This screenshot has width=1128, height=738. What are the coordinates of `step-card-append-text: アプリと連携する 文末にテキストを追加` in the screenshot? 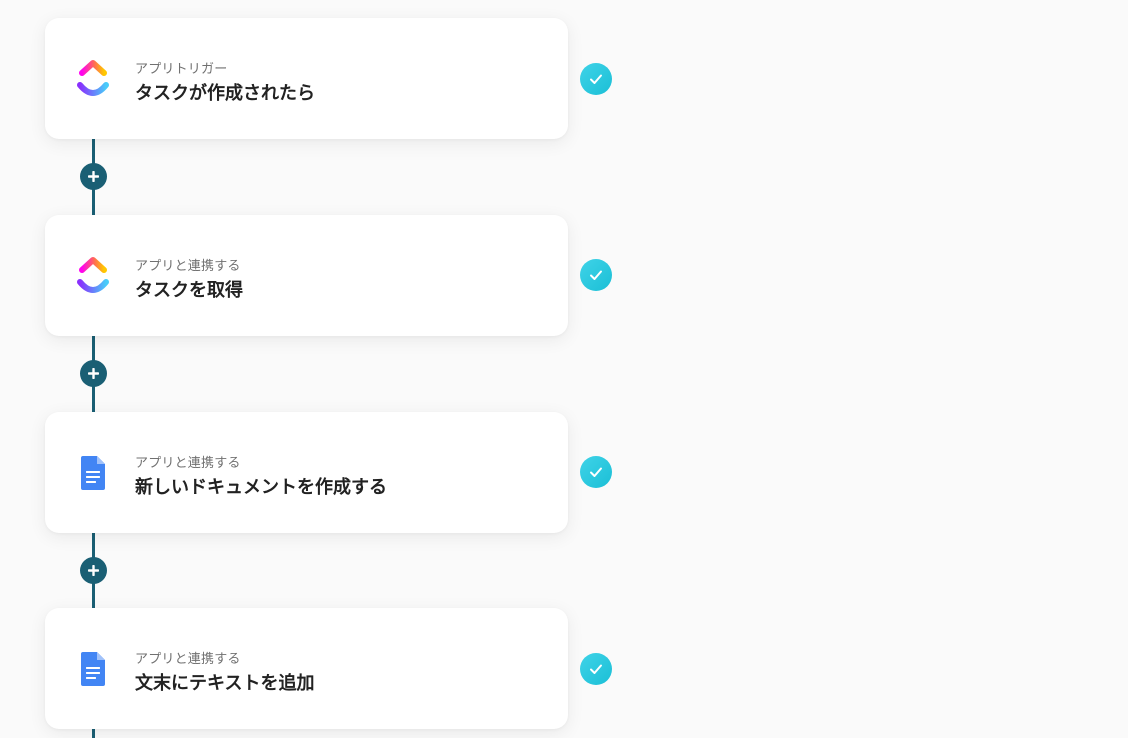 It's located at (306, 668).